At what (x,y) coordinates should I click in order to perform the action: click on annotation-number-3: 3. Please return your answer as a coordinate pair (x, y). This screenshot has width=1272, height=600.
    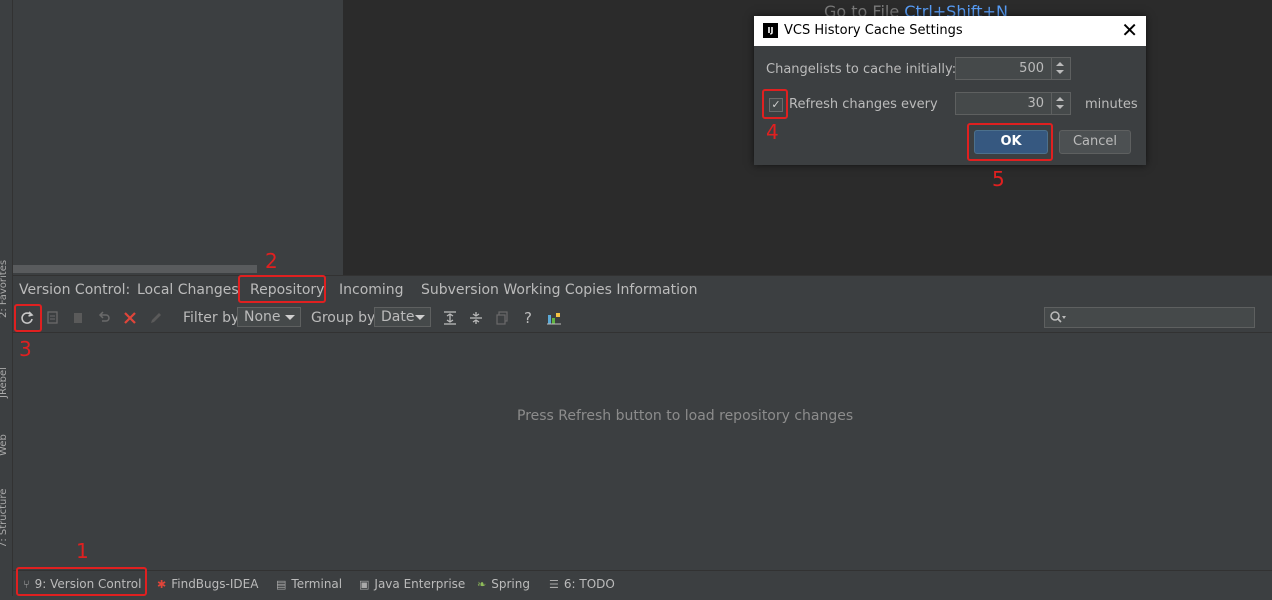
    Looking at the image, I should click on (25, 349).